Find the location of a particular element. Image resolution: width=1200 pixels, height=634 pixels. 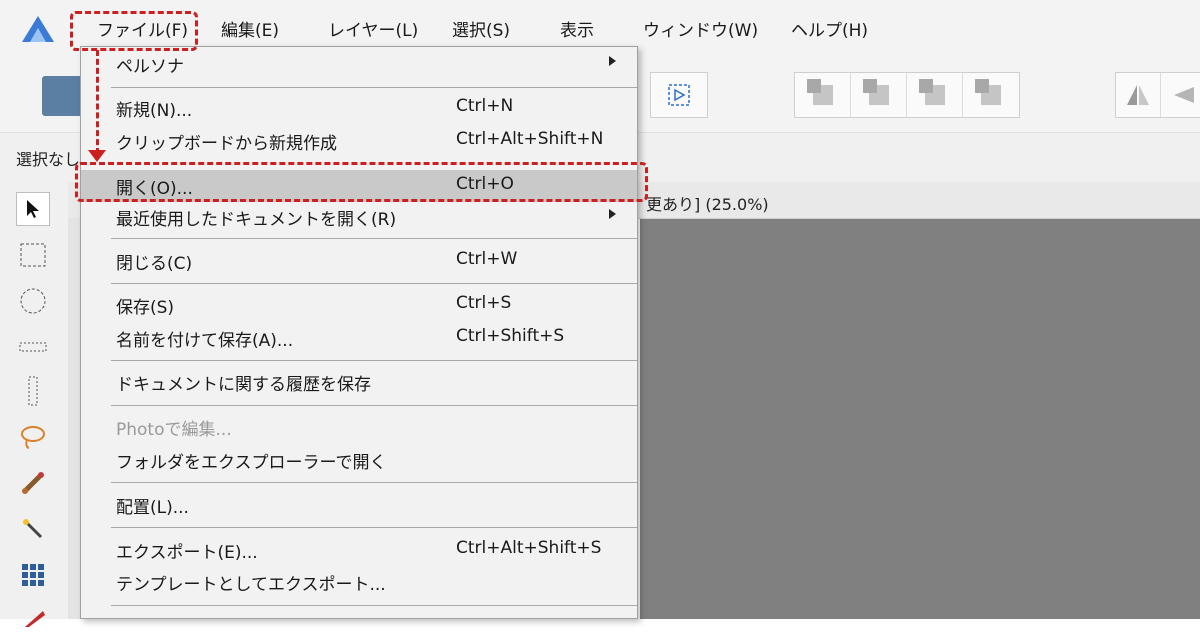

menu-item-shortcut: Ctrl+W is located at coordinates (487, 259).